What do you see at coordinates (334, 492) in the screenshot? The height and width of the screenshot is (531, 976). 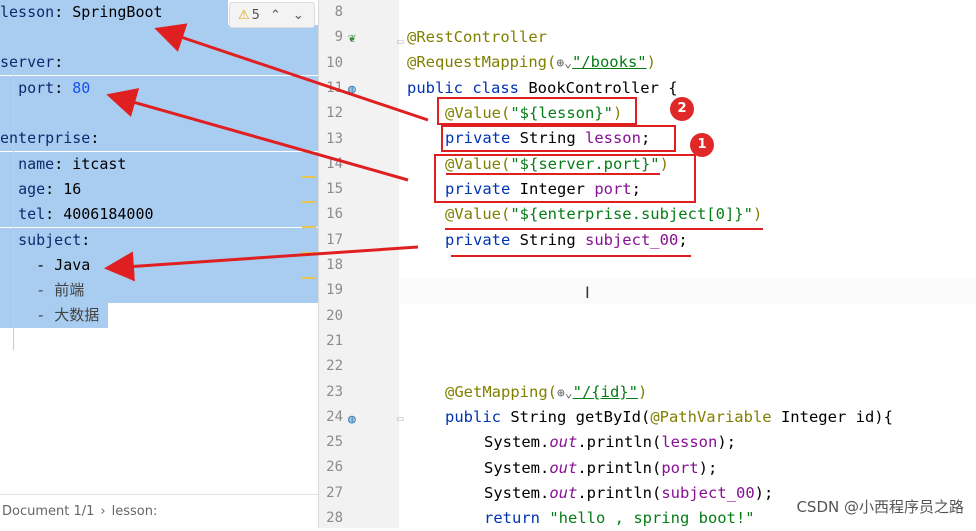 I see `line-number: 27` at bounding box center [334, 492].